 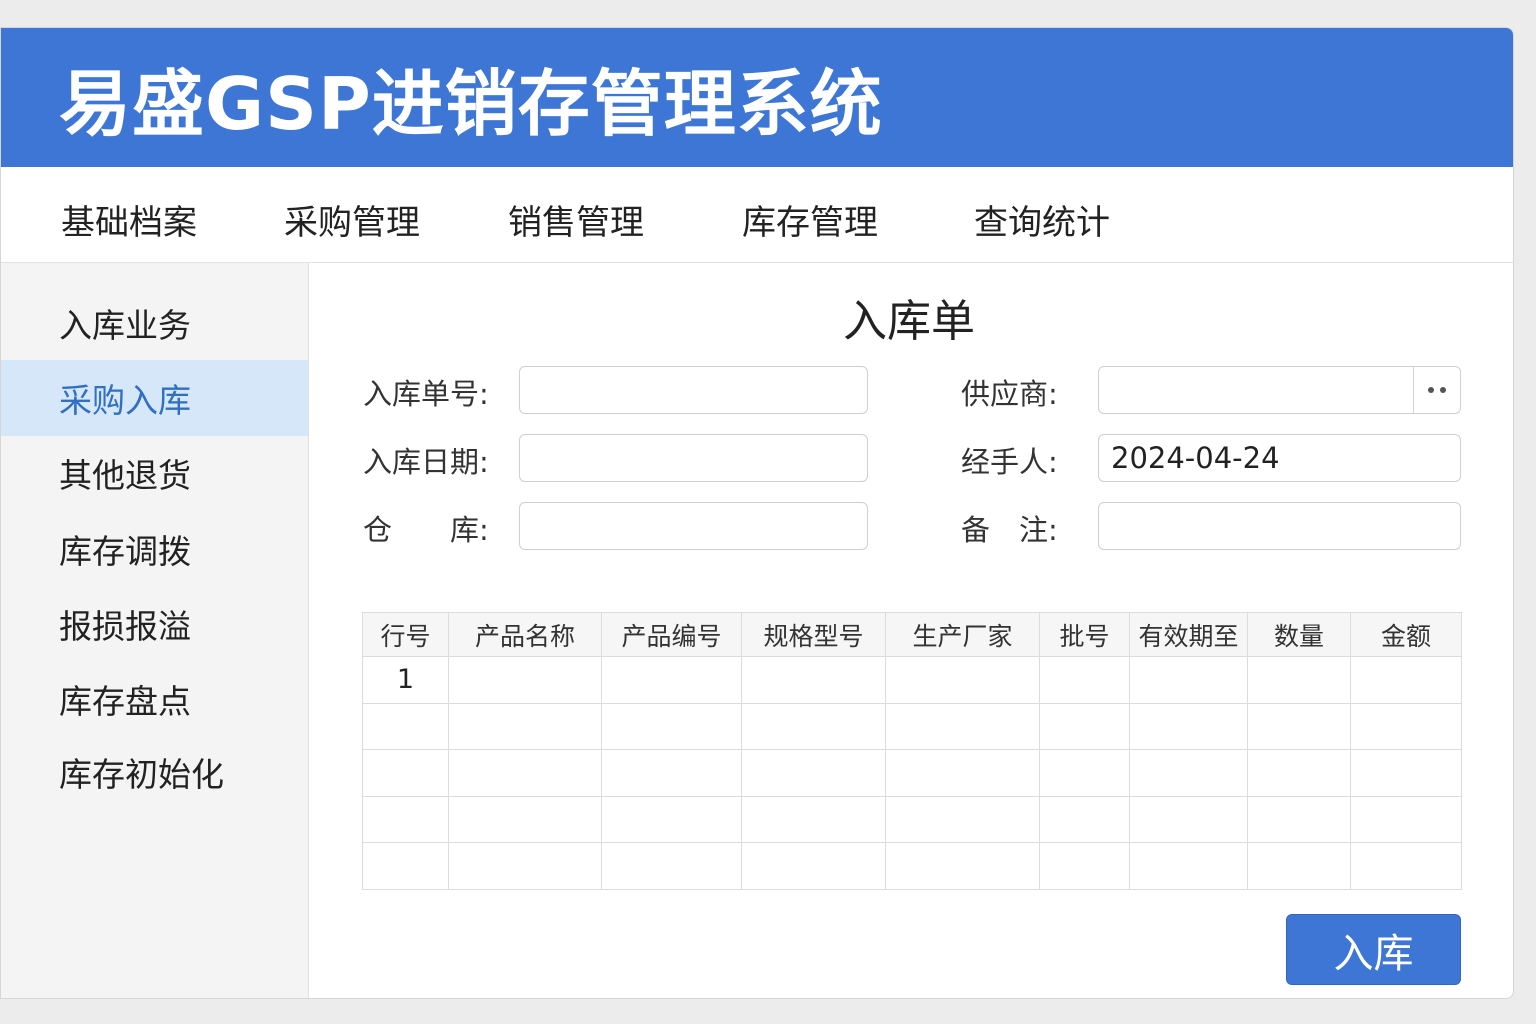 What do you see at coordinates (909, 321) in the screenshot?
I see `form-title: 入库单` at bounding box center [909, 321].